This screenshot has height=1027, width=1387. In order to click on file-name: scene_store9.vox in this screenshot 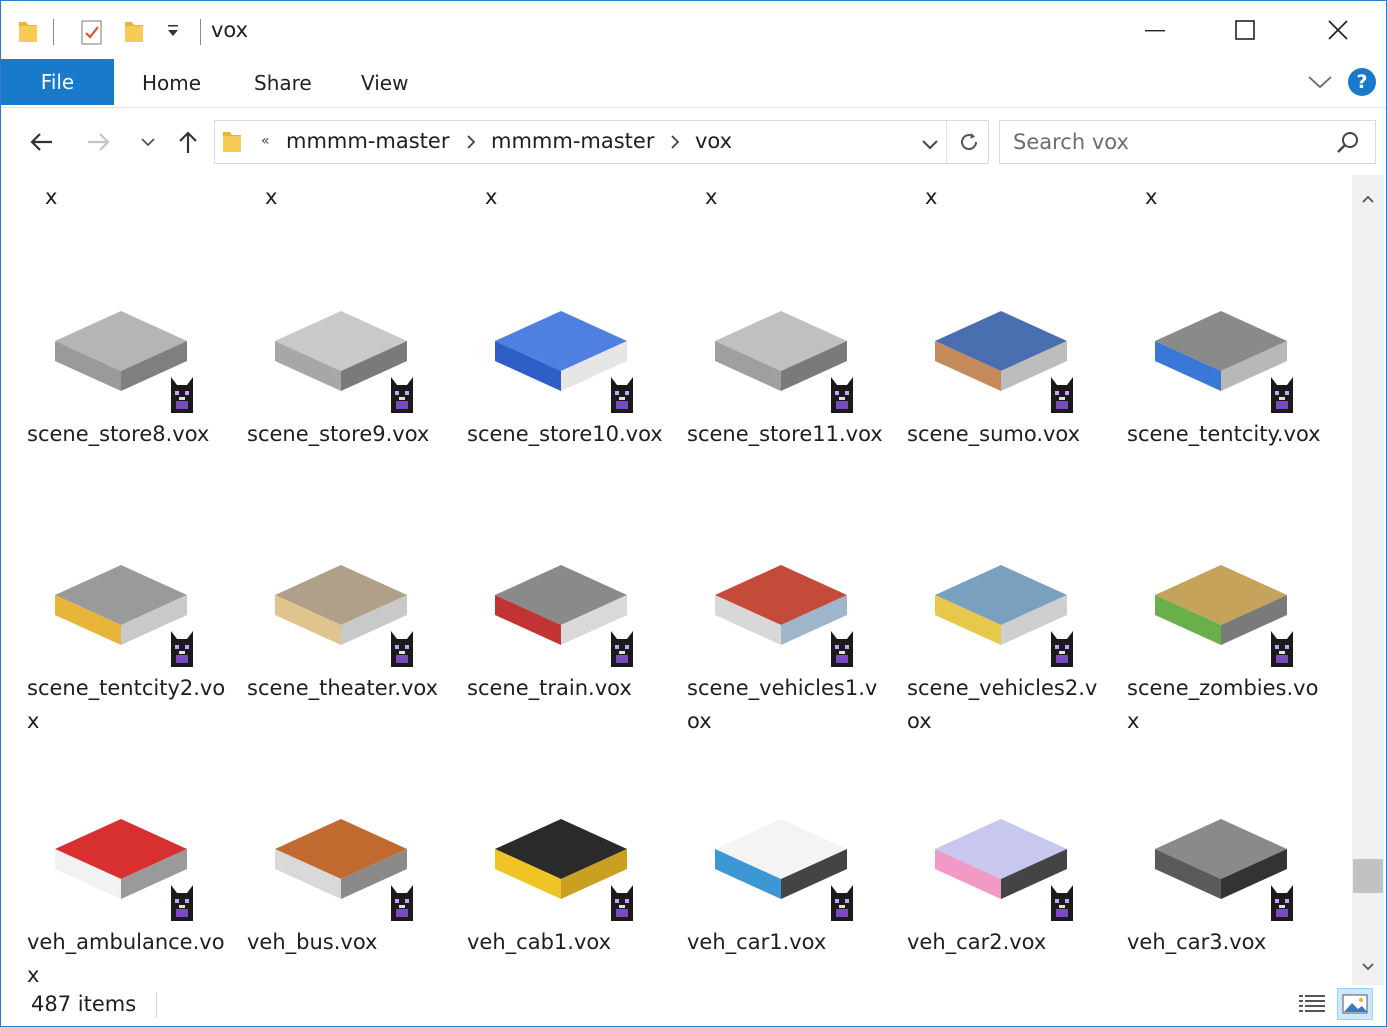, I will do `click(338, 434)`.